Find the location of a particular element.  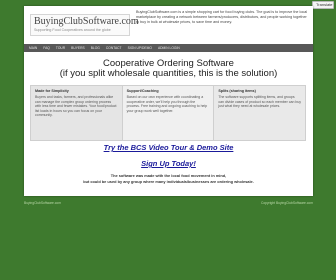

nav-item-blog: Blog is located at coordinates (95, 48).